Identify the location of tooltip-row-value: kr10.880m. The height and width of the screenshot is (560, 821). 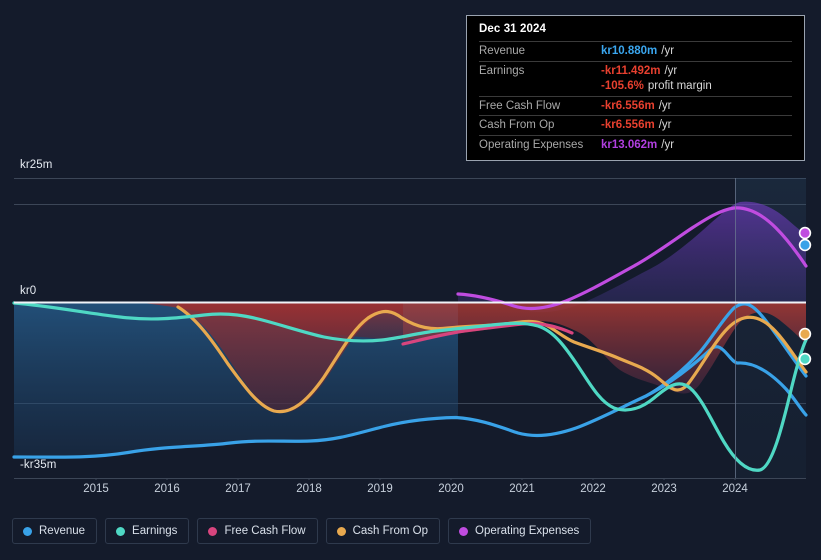
(629, 51).